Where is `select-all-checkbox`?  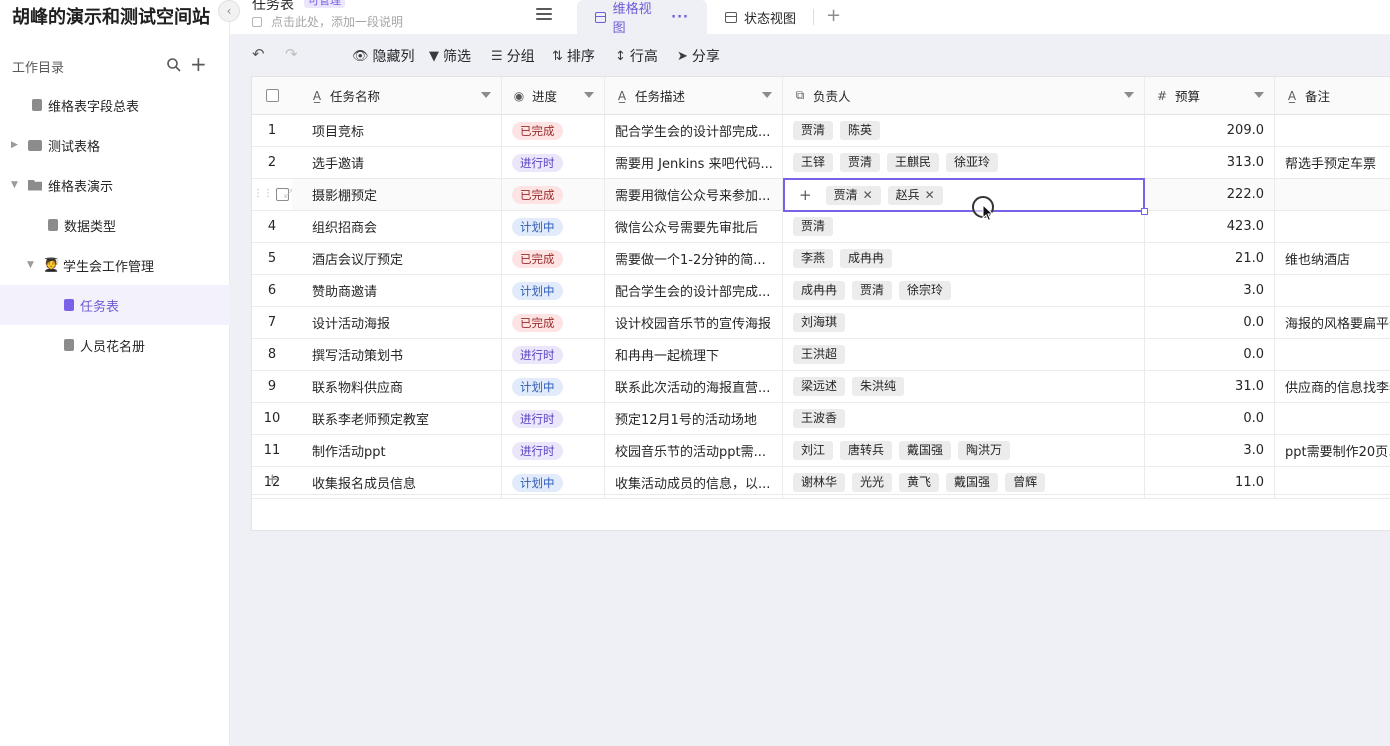 select-all-checkbox is located at coordinates (272, 95).